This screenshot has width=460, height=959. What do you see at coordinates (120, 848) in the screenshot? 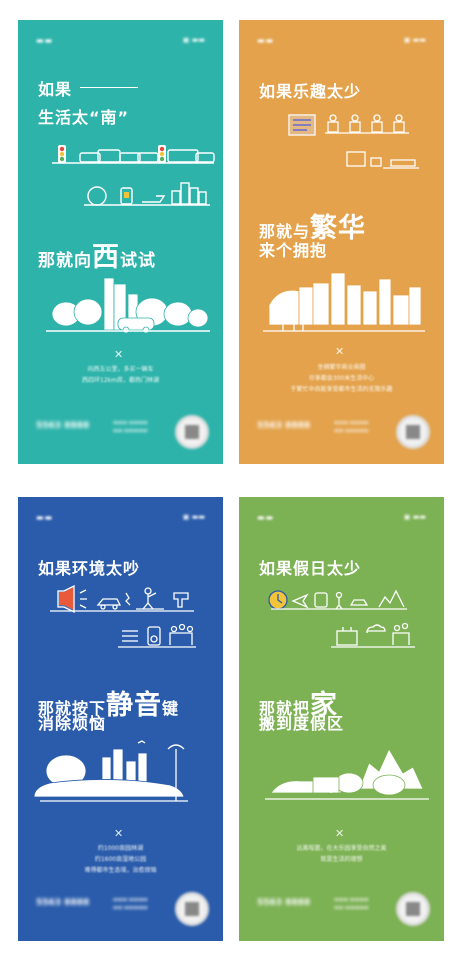
I see `body-line: 约1000亩园林湖` at bounding box center [120, 848].